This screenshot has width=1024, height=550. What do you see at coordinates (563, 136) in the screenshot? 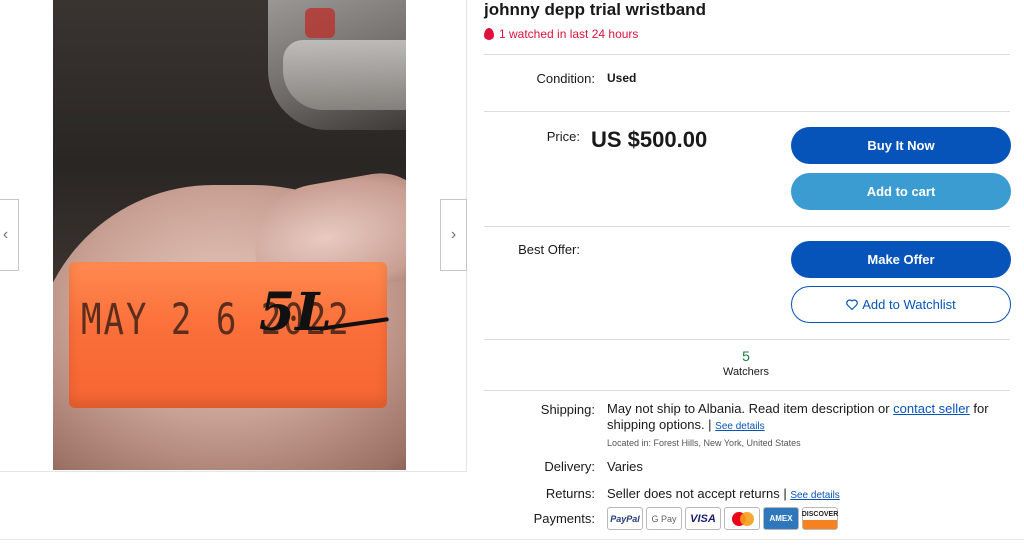
I see `price-label: Price:` at bounding box center [563, 136].